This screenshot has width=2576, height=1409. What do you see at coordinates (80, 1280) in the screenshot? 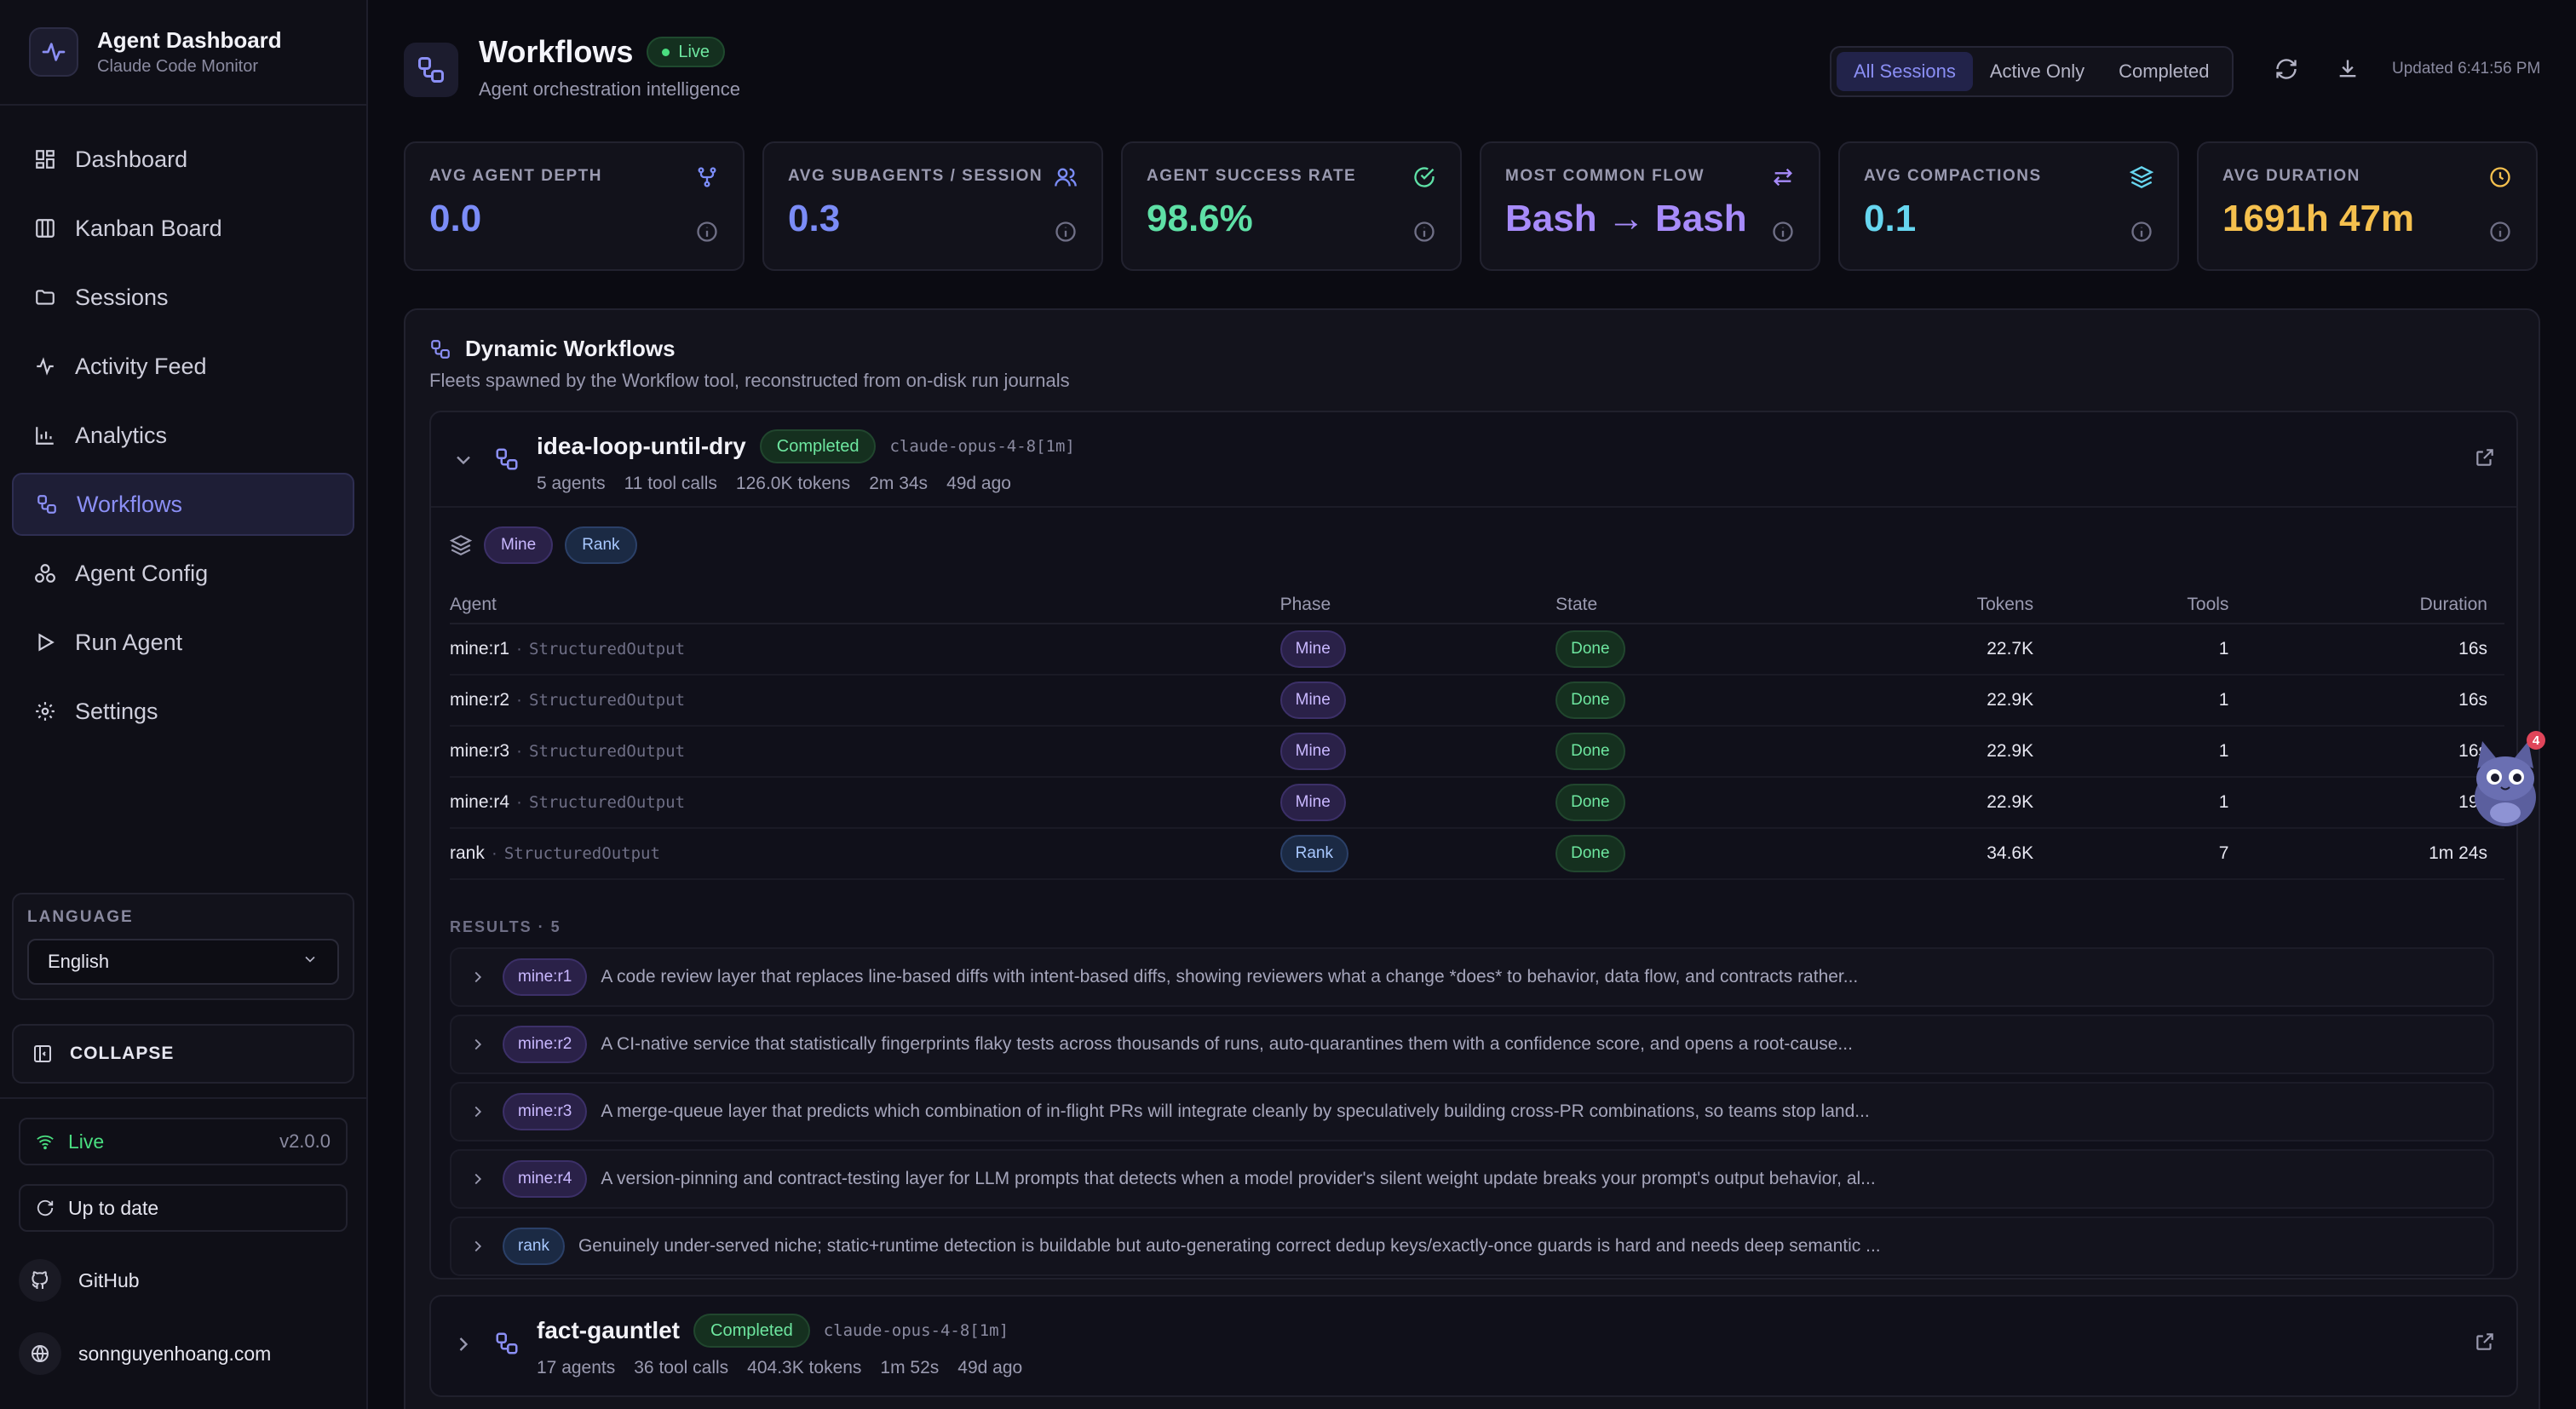
I see `github-link: GitHub` at bounding box center [80, 1280].